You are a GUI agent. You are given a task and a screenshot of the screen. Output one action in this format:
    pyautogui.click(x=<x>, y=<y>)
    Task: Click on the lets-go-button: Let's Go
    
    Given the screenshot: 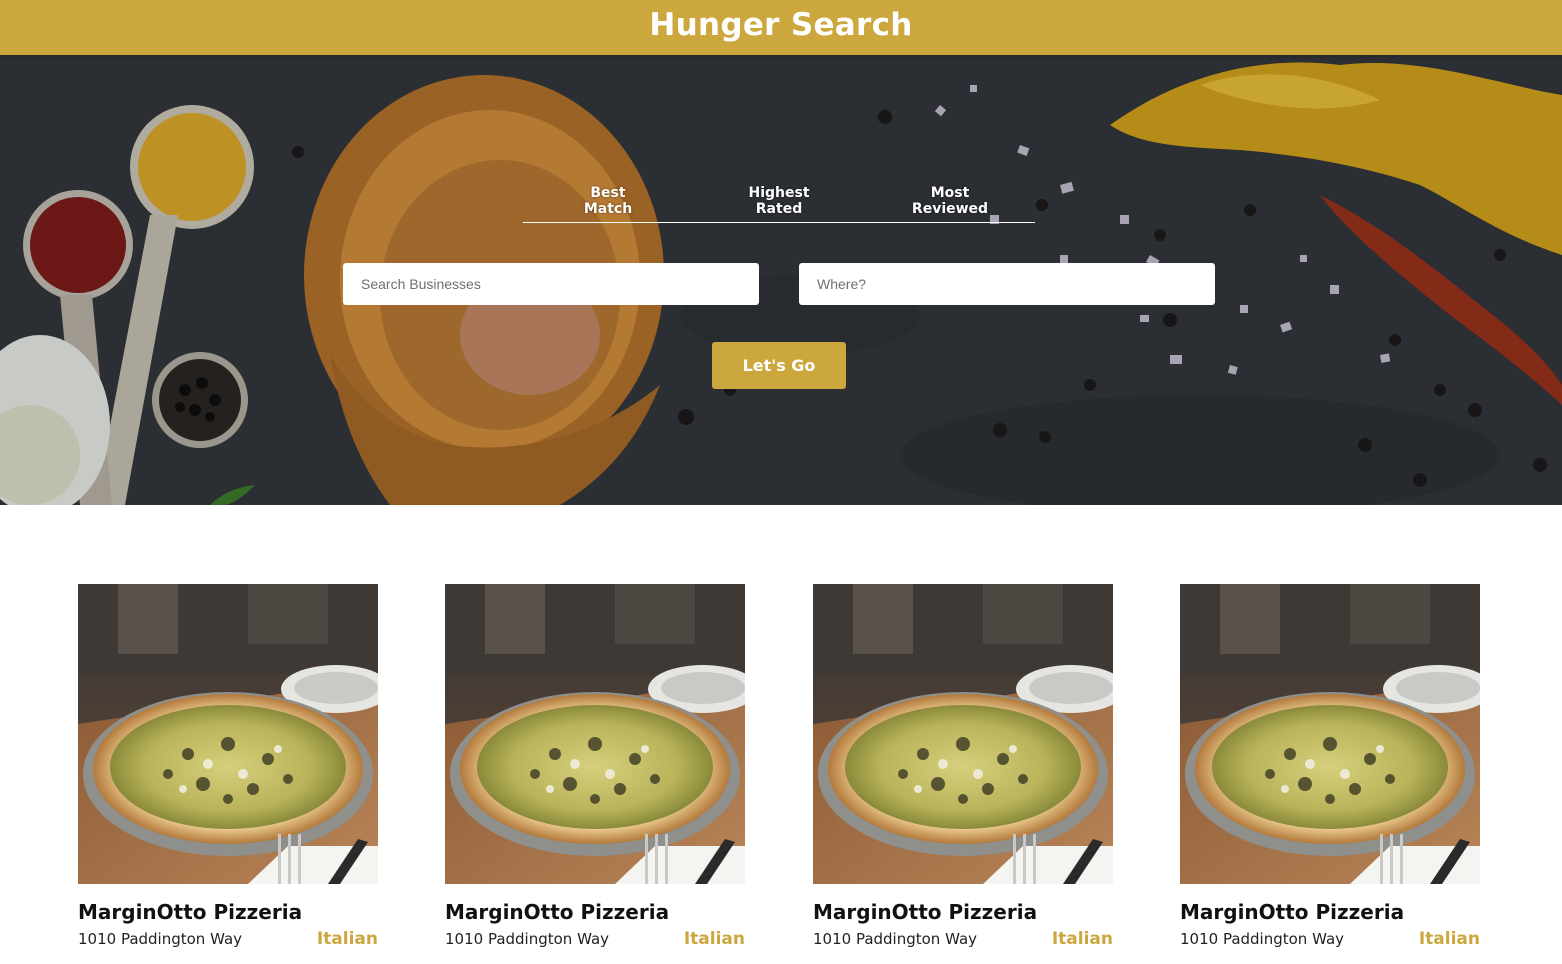 What is the action you would take?
    pyautogui.click(x=779, y=365)
    